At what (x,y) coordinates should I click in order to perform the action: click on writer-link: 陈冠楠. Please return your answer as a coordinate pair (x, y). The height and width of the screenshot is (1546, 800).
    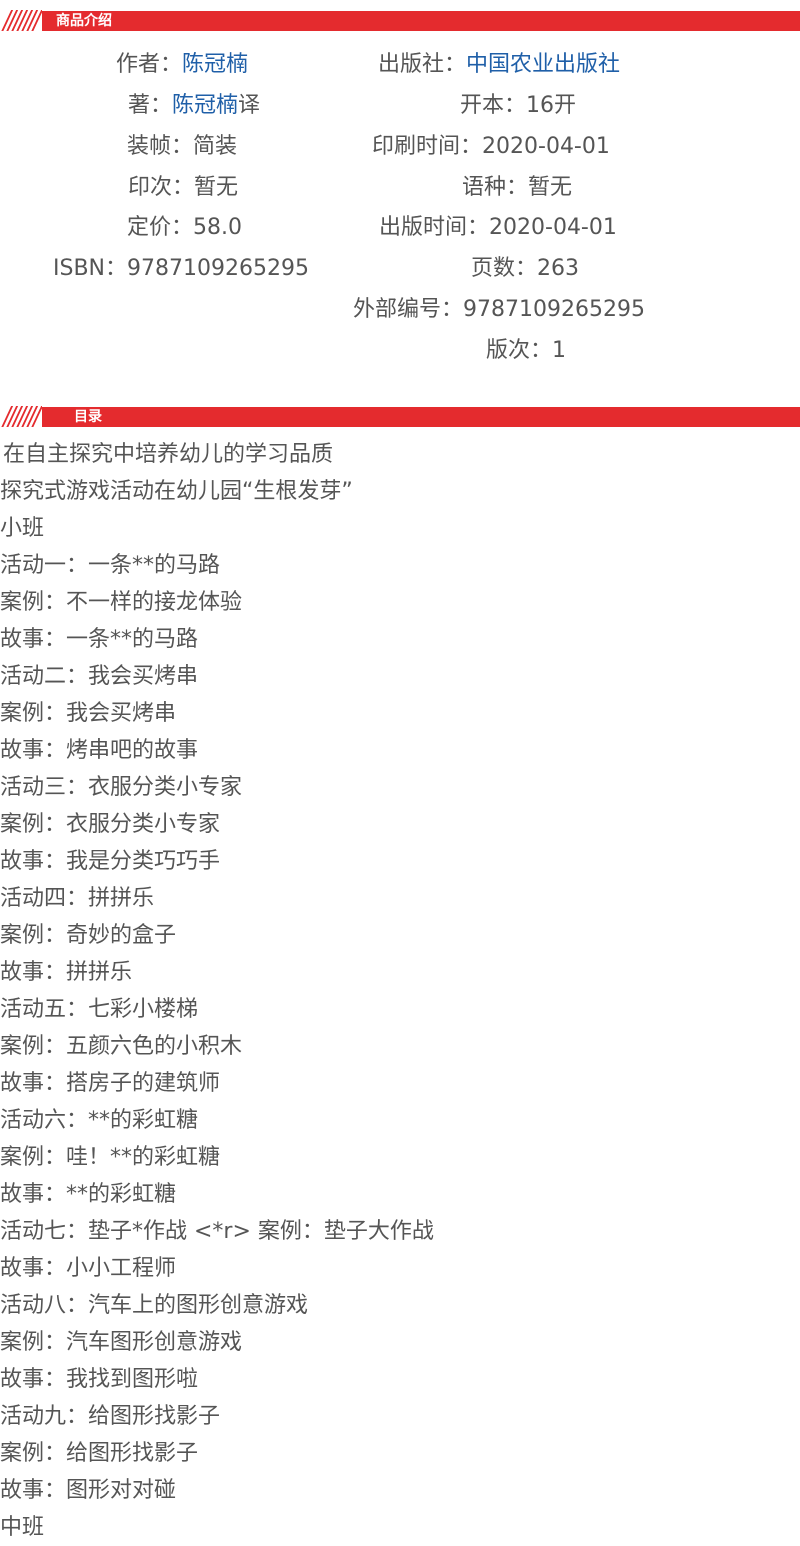
    Looking at the image, I should click on (205, 105).